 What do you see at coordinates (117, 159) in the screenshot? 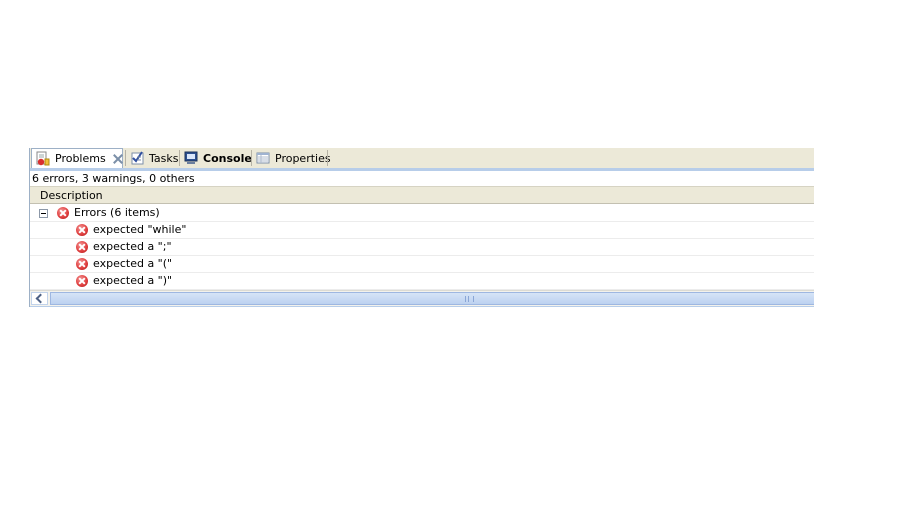
I see `close-icon` at bounding box center [117, 159].